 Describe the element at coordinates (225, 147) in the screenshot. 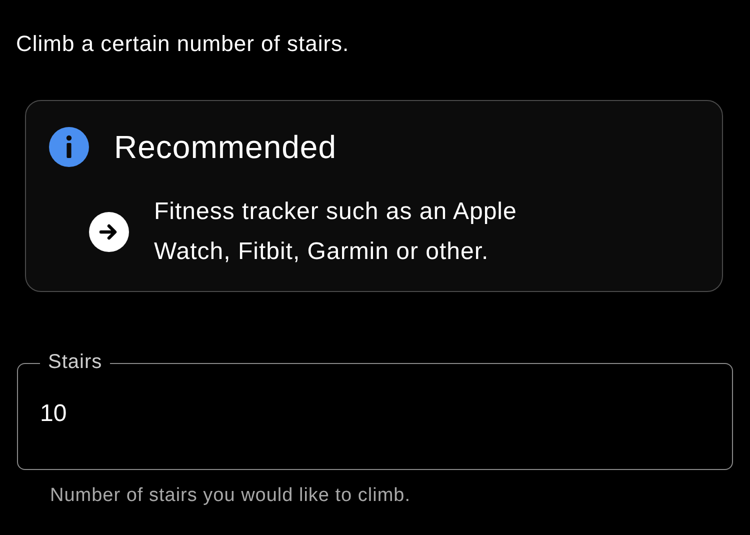

I see `card-title: Recommended` at that location.